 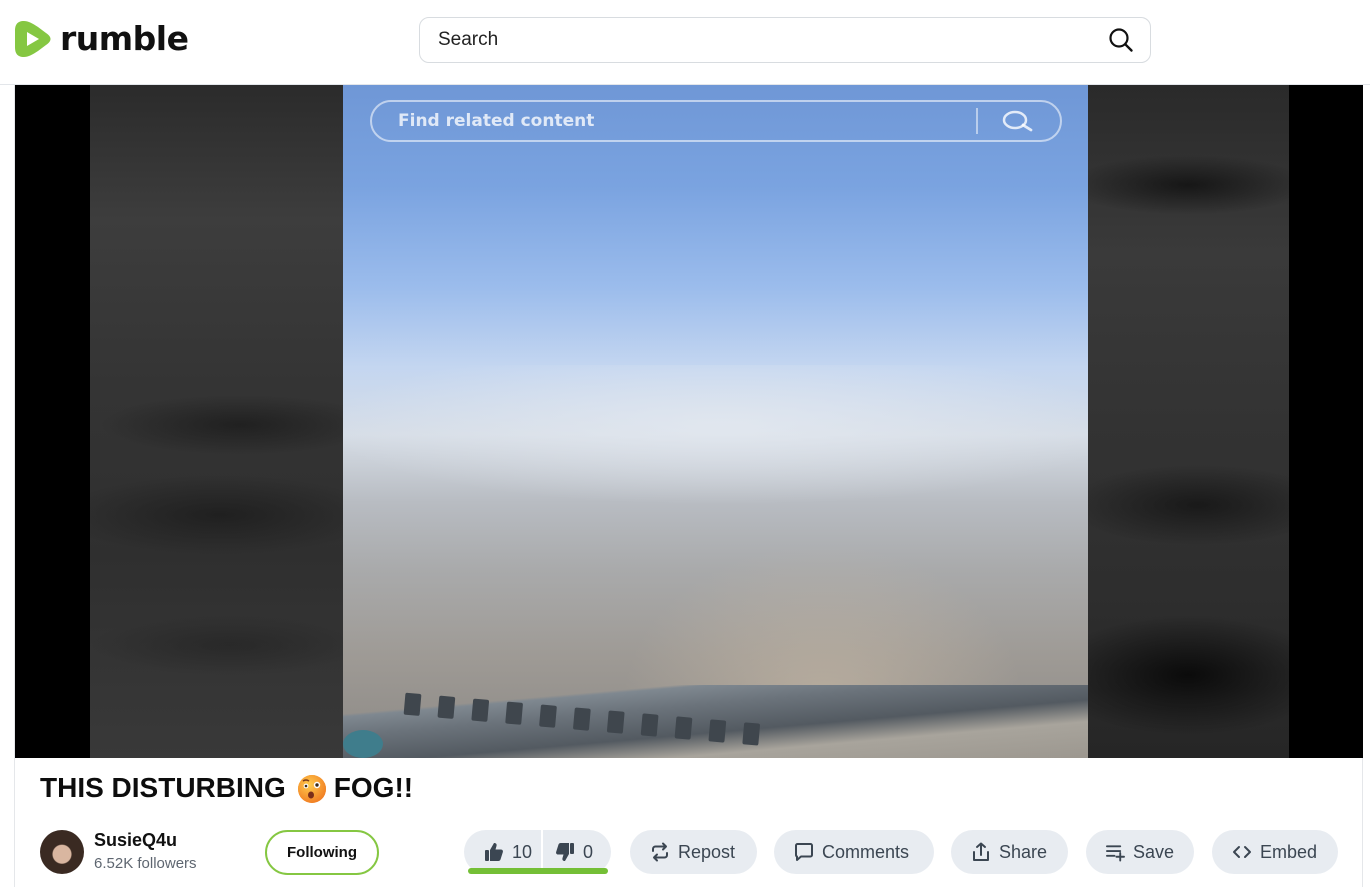 What do you see at coordinates (1023, 851) in the screenshot?
I see `share-label: Share` at bounding box center [1023, 851].